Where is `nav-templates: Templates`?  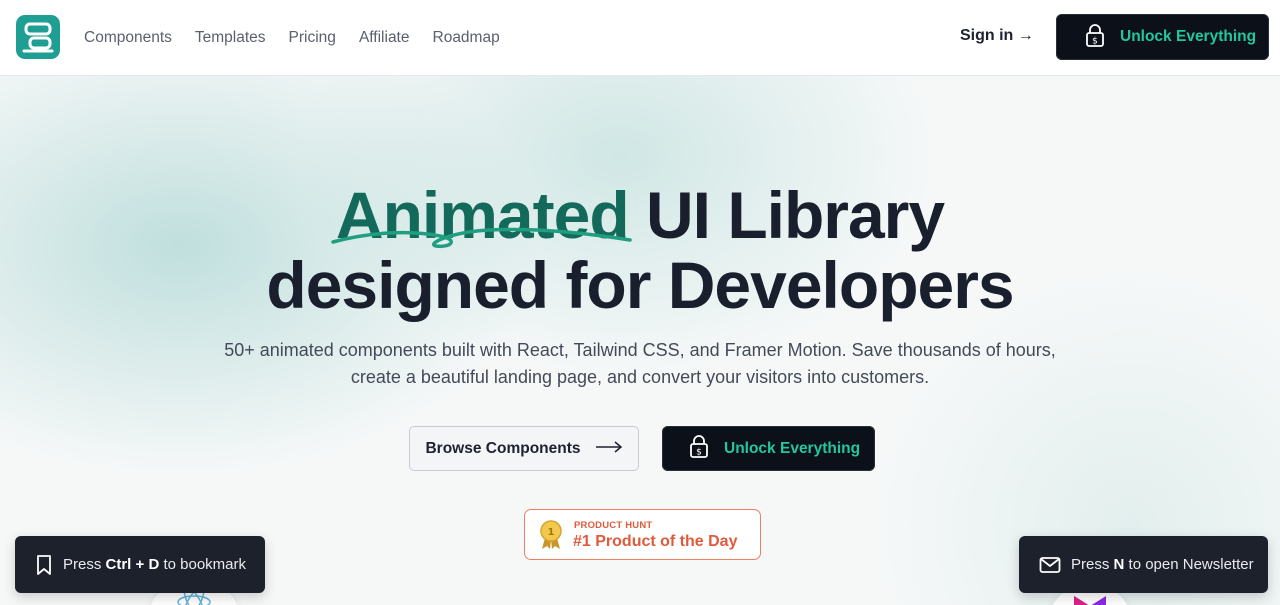 nav-templates: Templates is located at coordinates (230, 38).